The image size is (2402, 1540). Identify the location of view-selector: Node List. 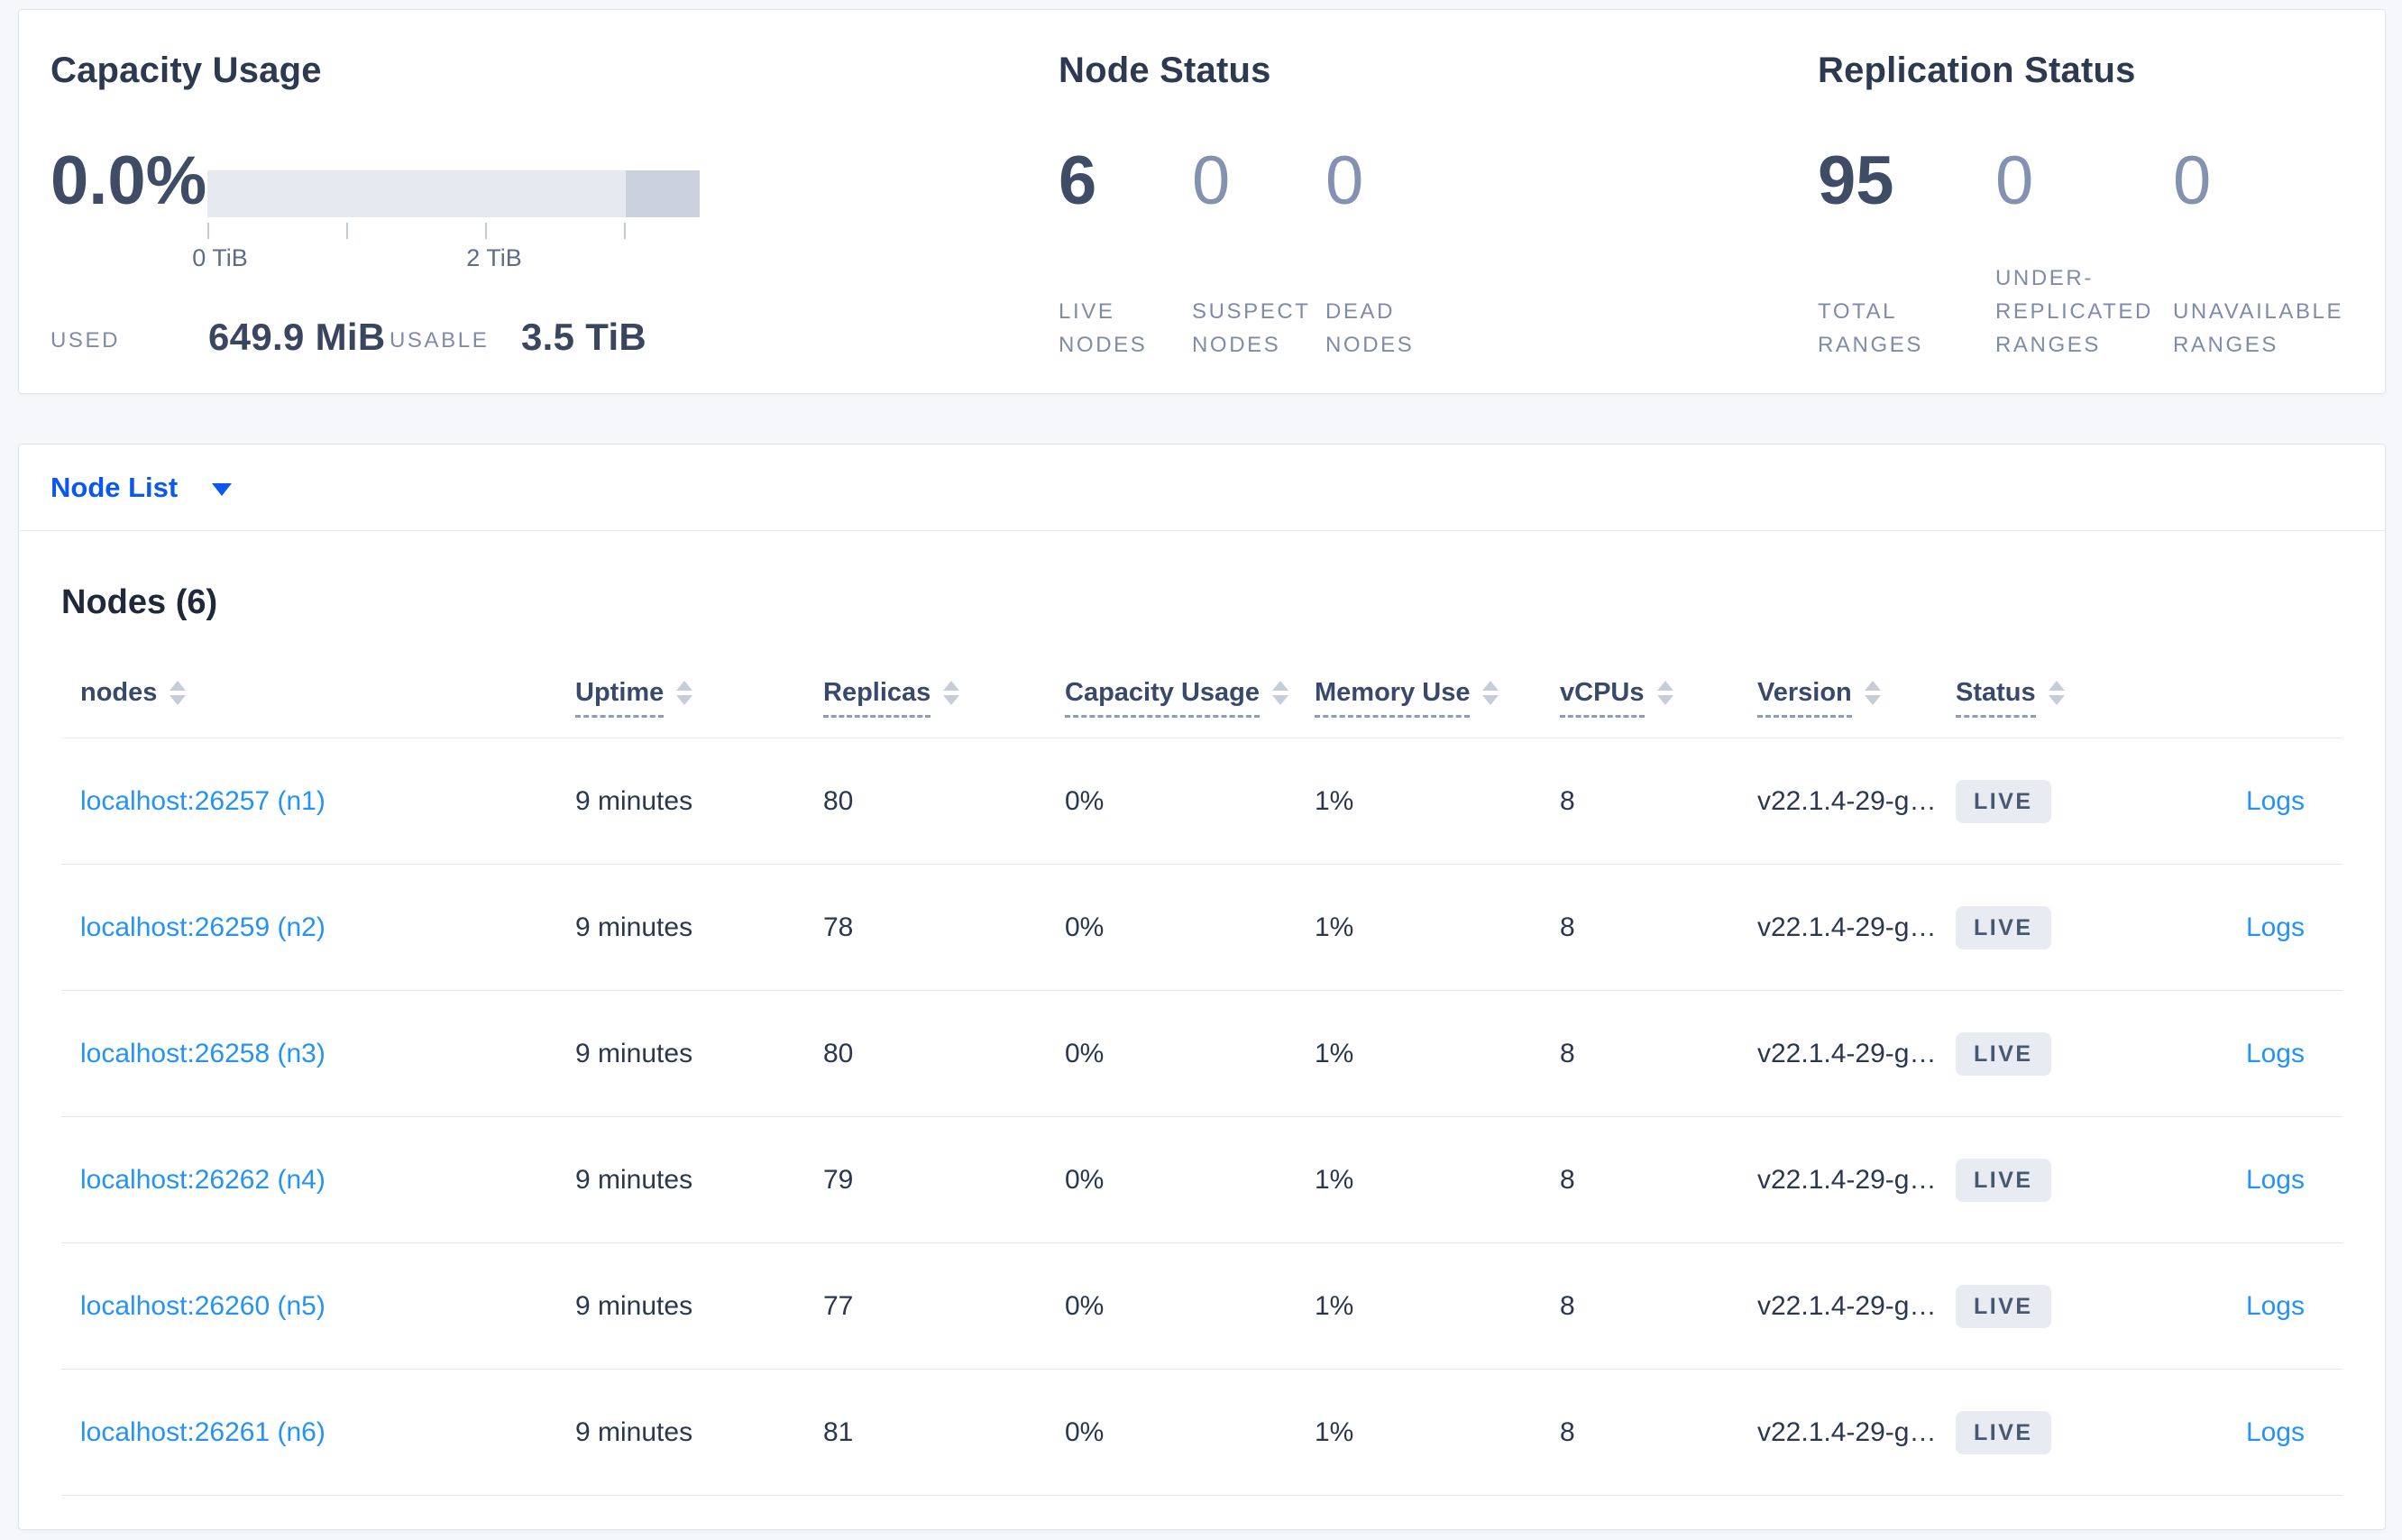
(1202, 488).